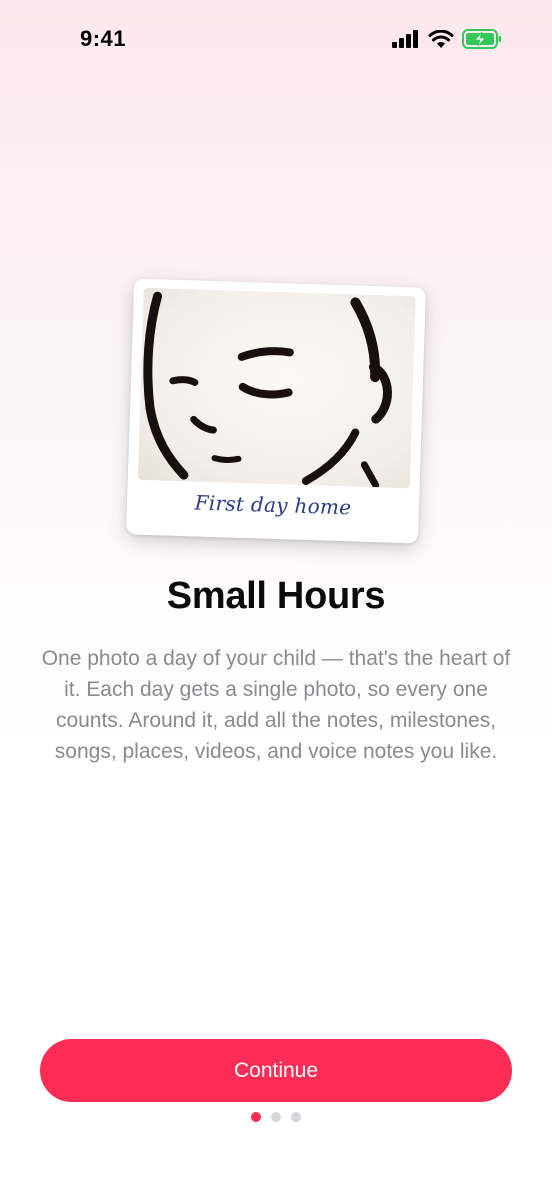  Describe the element at coordinates (103, 38) in the screenshot. I see `status-time: 9:41` at that location.